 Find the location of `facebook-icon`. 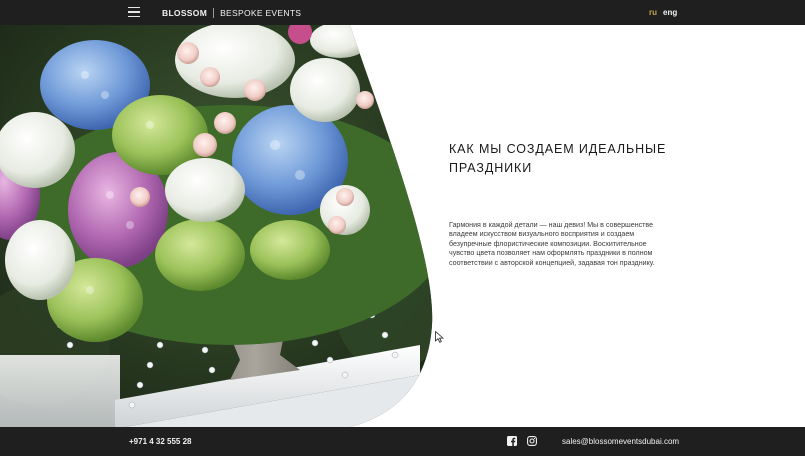

facebook-icon is located at coordinates (512, 441).